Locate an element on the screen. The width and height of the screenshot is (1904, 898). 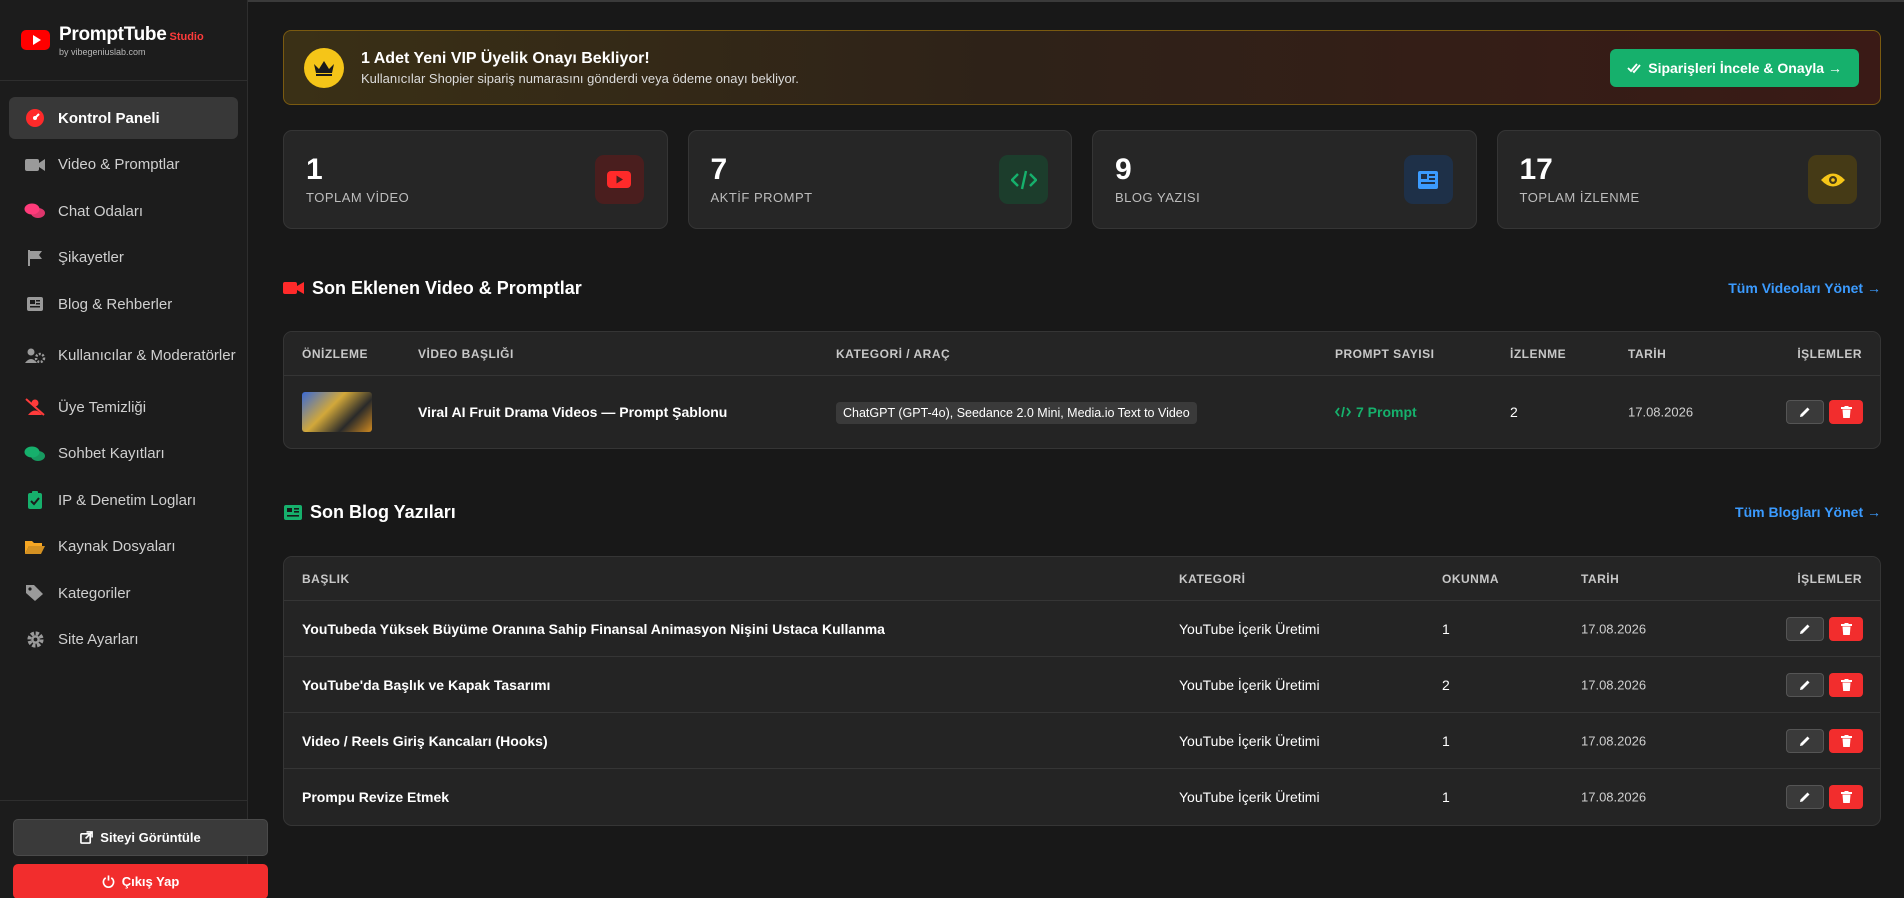
read-count: 2 is located at coordinates (1446, 684).